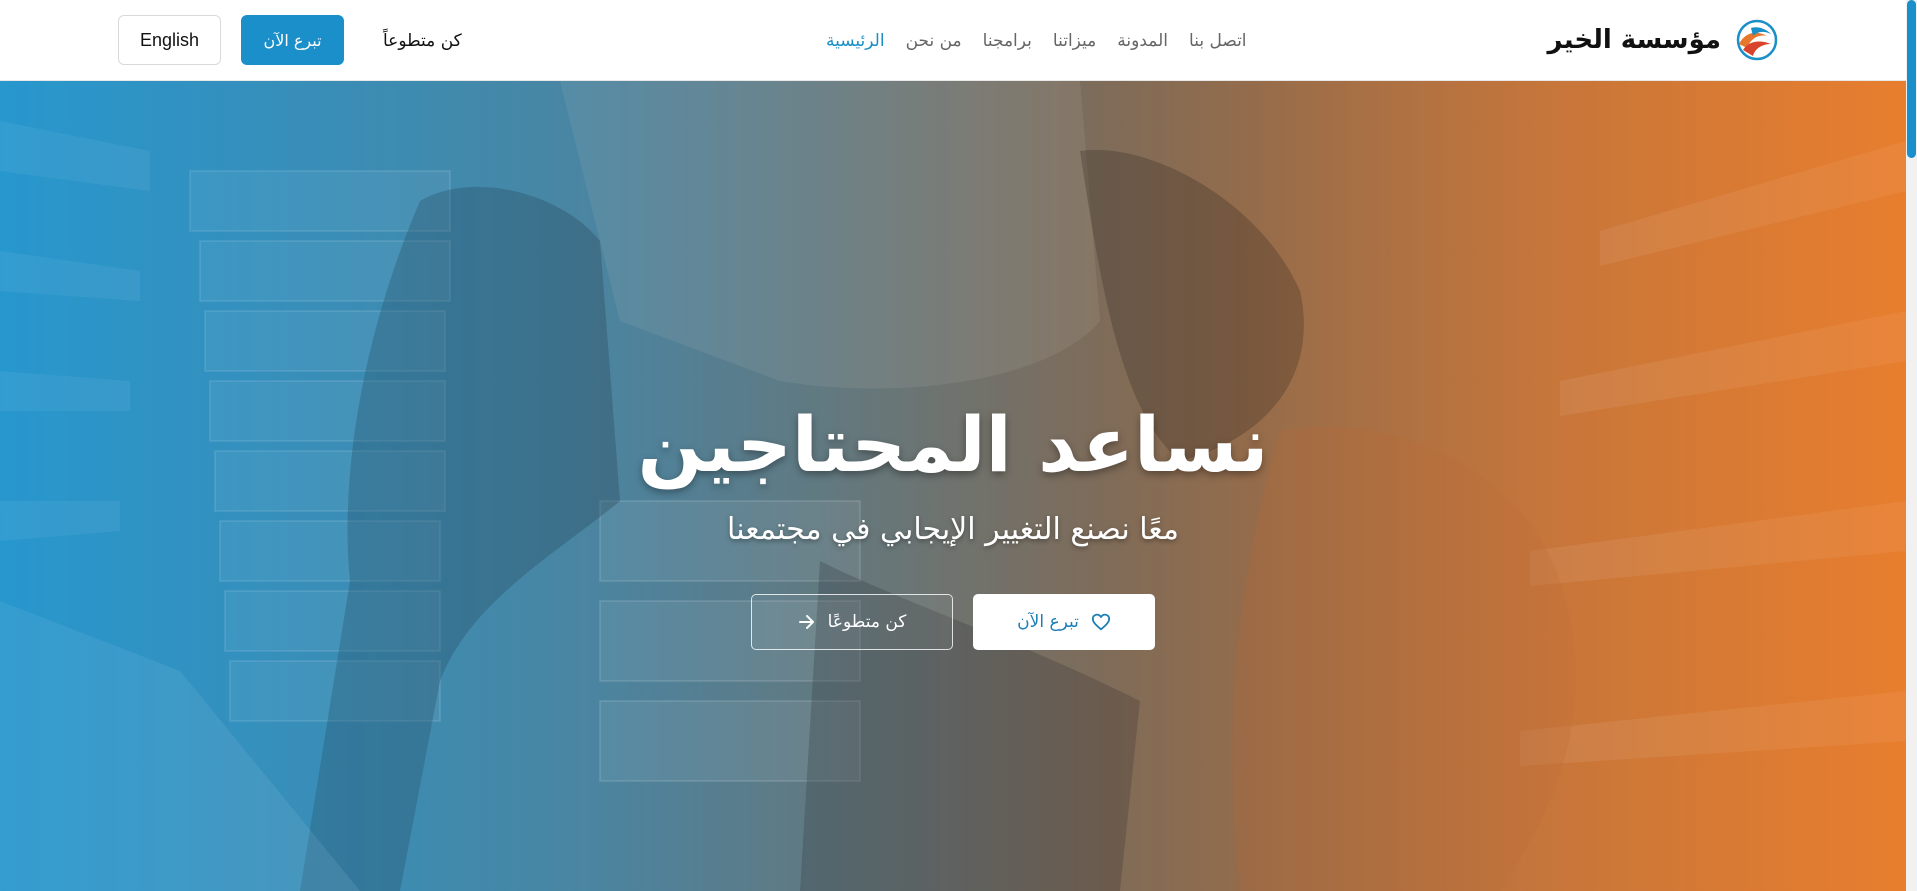 This screenshot has height=891, width=1917. What do you see at coordinates (806, 622) in the screenshot?
I see `arrow-right-icon` at bounding box center [806, 622].